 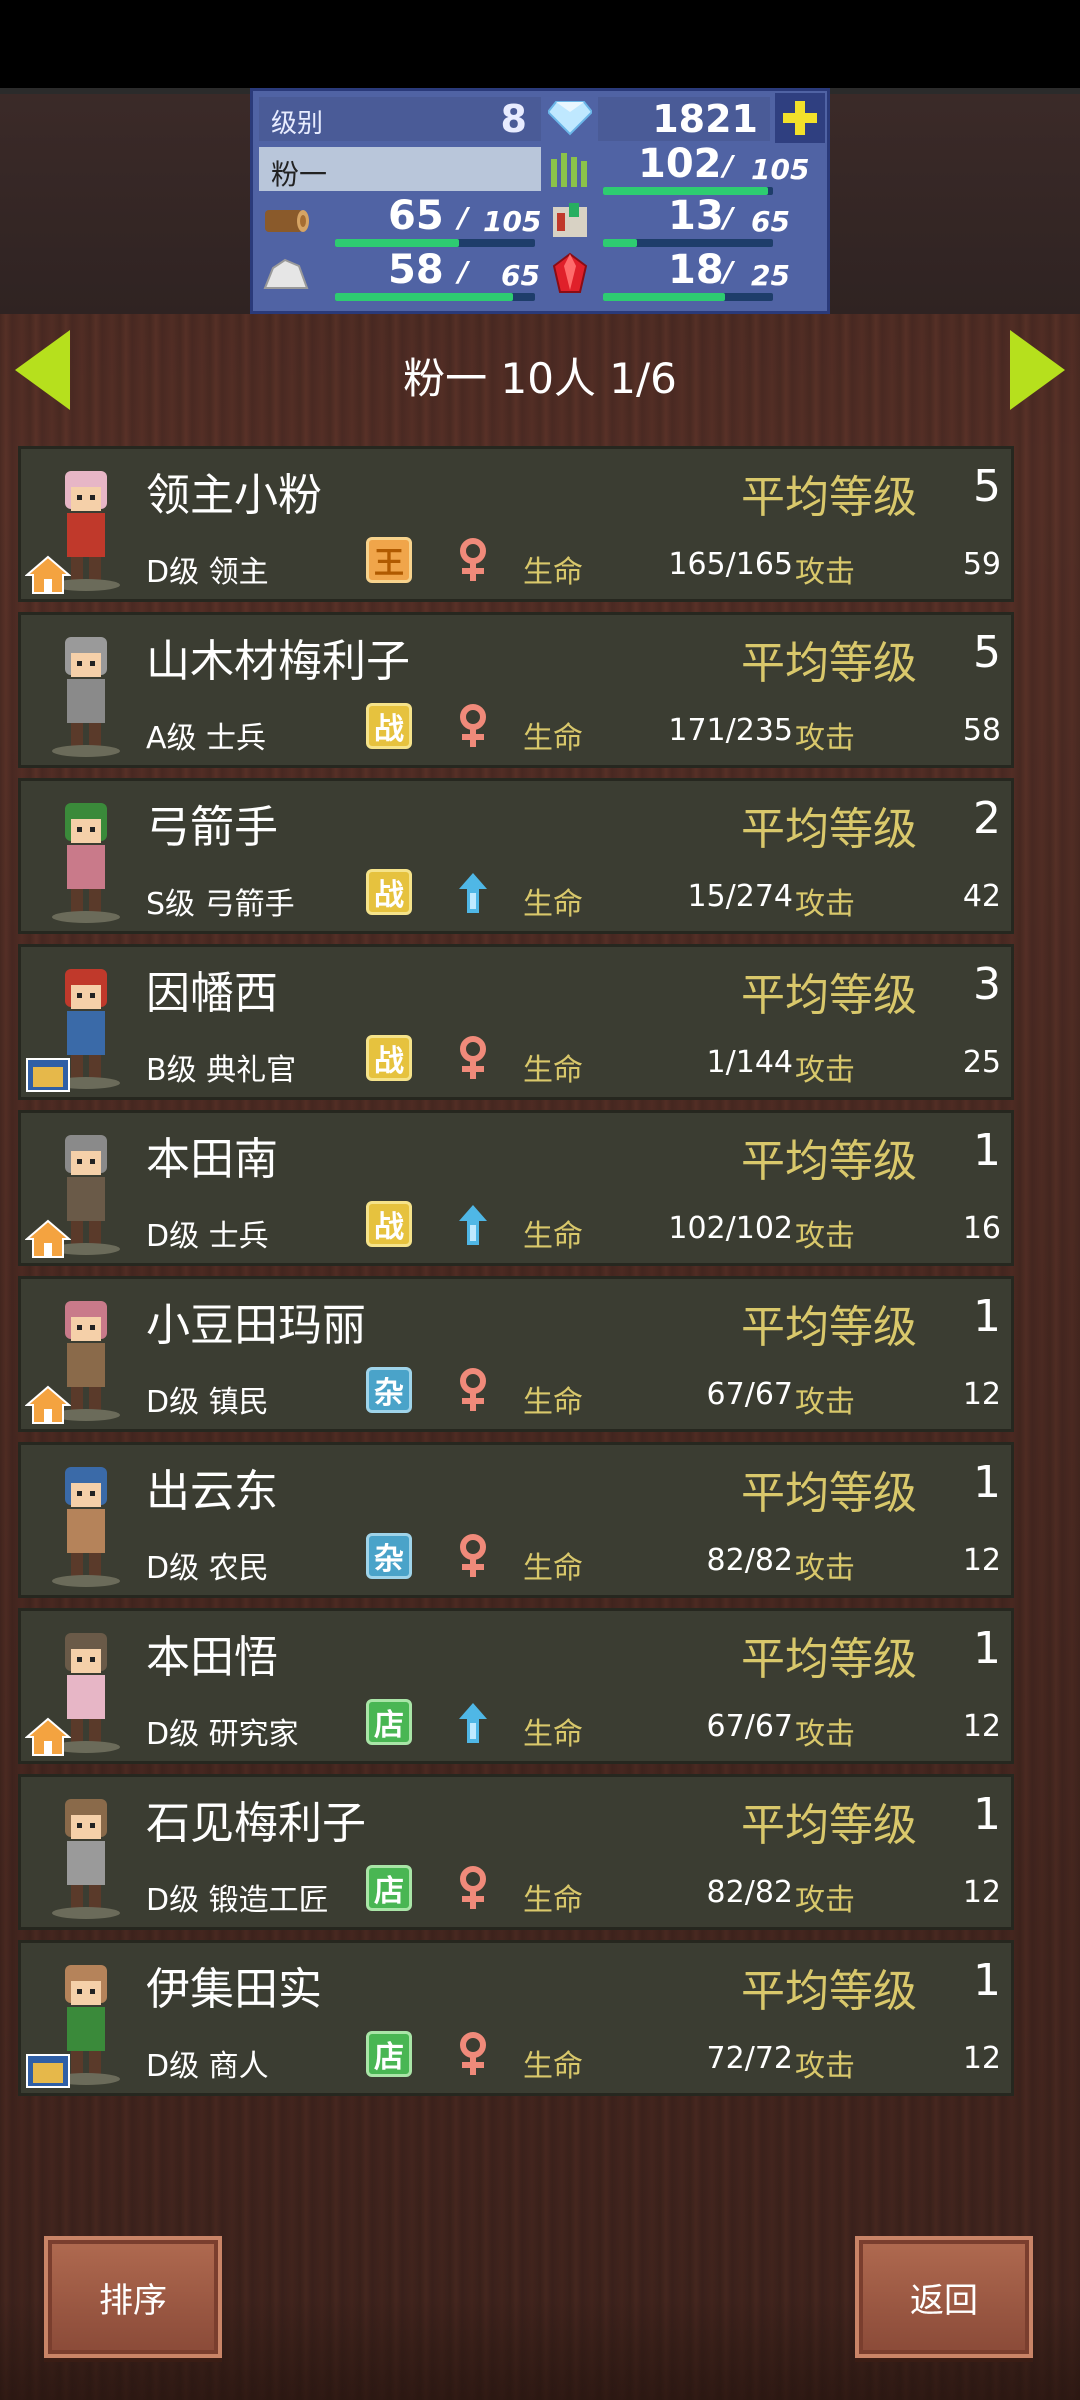 What do you see at coordinates (207, 1236) in the screenshot?
I see `unit-rank-job: D级 士兵` at bounding box center [207, 1236].